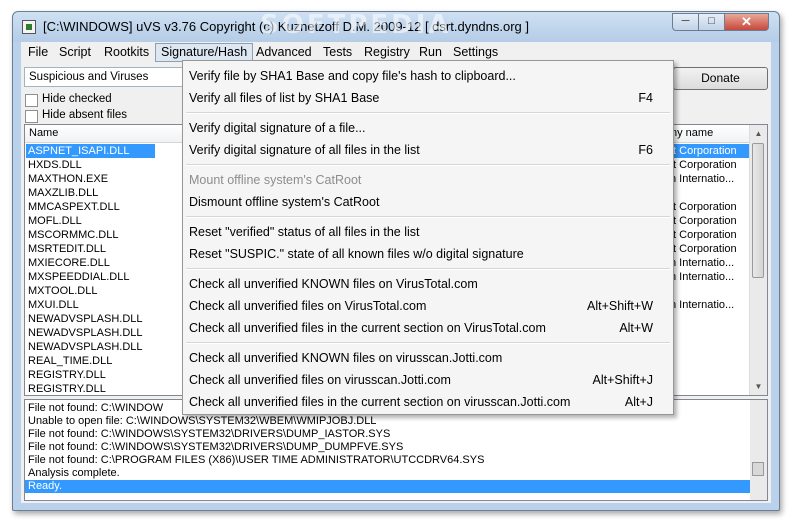 The image size is (799, 529). I want to click on menu-file: File, so click(38, 52).